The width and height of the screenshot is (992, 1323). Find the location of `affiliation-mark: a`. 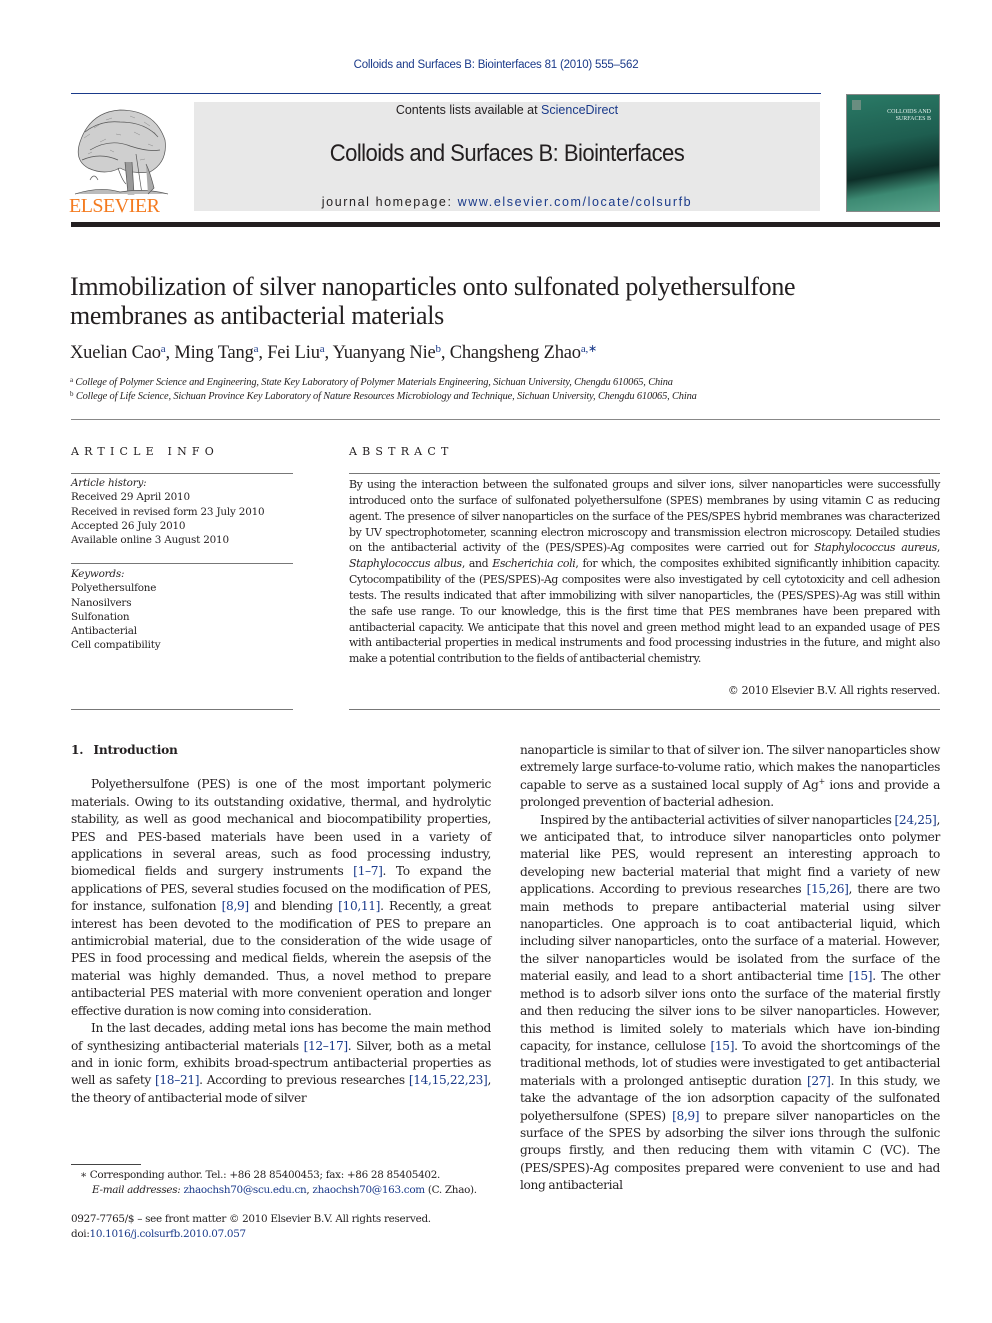

affiliation-mark: a is located at coordinates (71, 380).